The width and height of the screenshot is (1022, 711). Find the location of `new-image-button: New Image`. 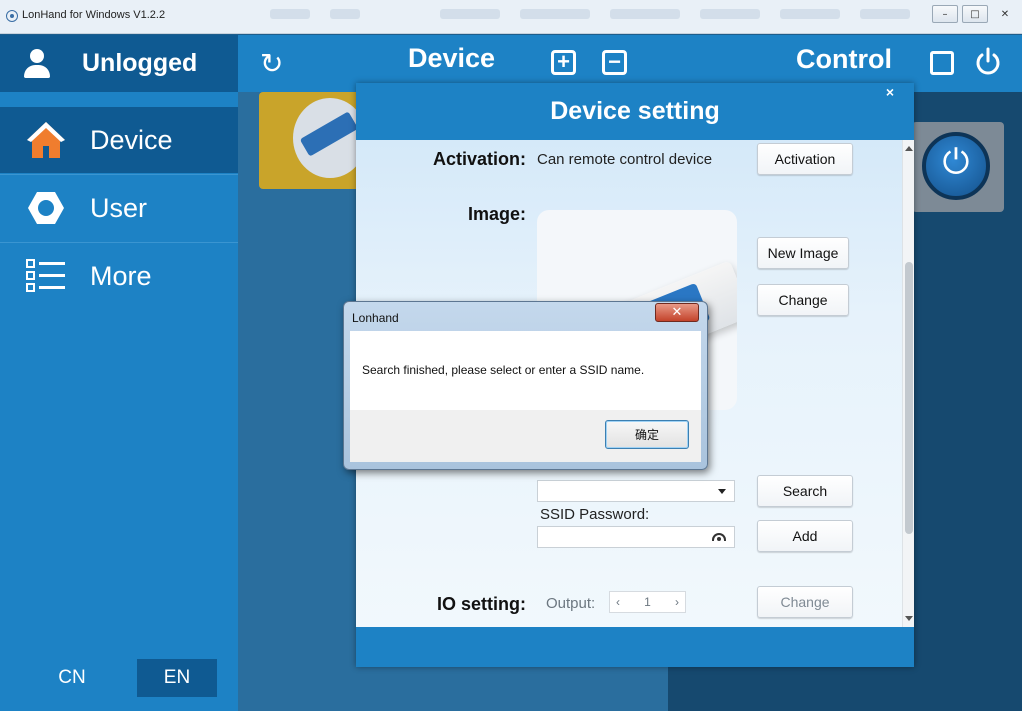

new-image-button: New Image is located at coordinates (803, 253).